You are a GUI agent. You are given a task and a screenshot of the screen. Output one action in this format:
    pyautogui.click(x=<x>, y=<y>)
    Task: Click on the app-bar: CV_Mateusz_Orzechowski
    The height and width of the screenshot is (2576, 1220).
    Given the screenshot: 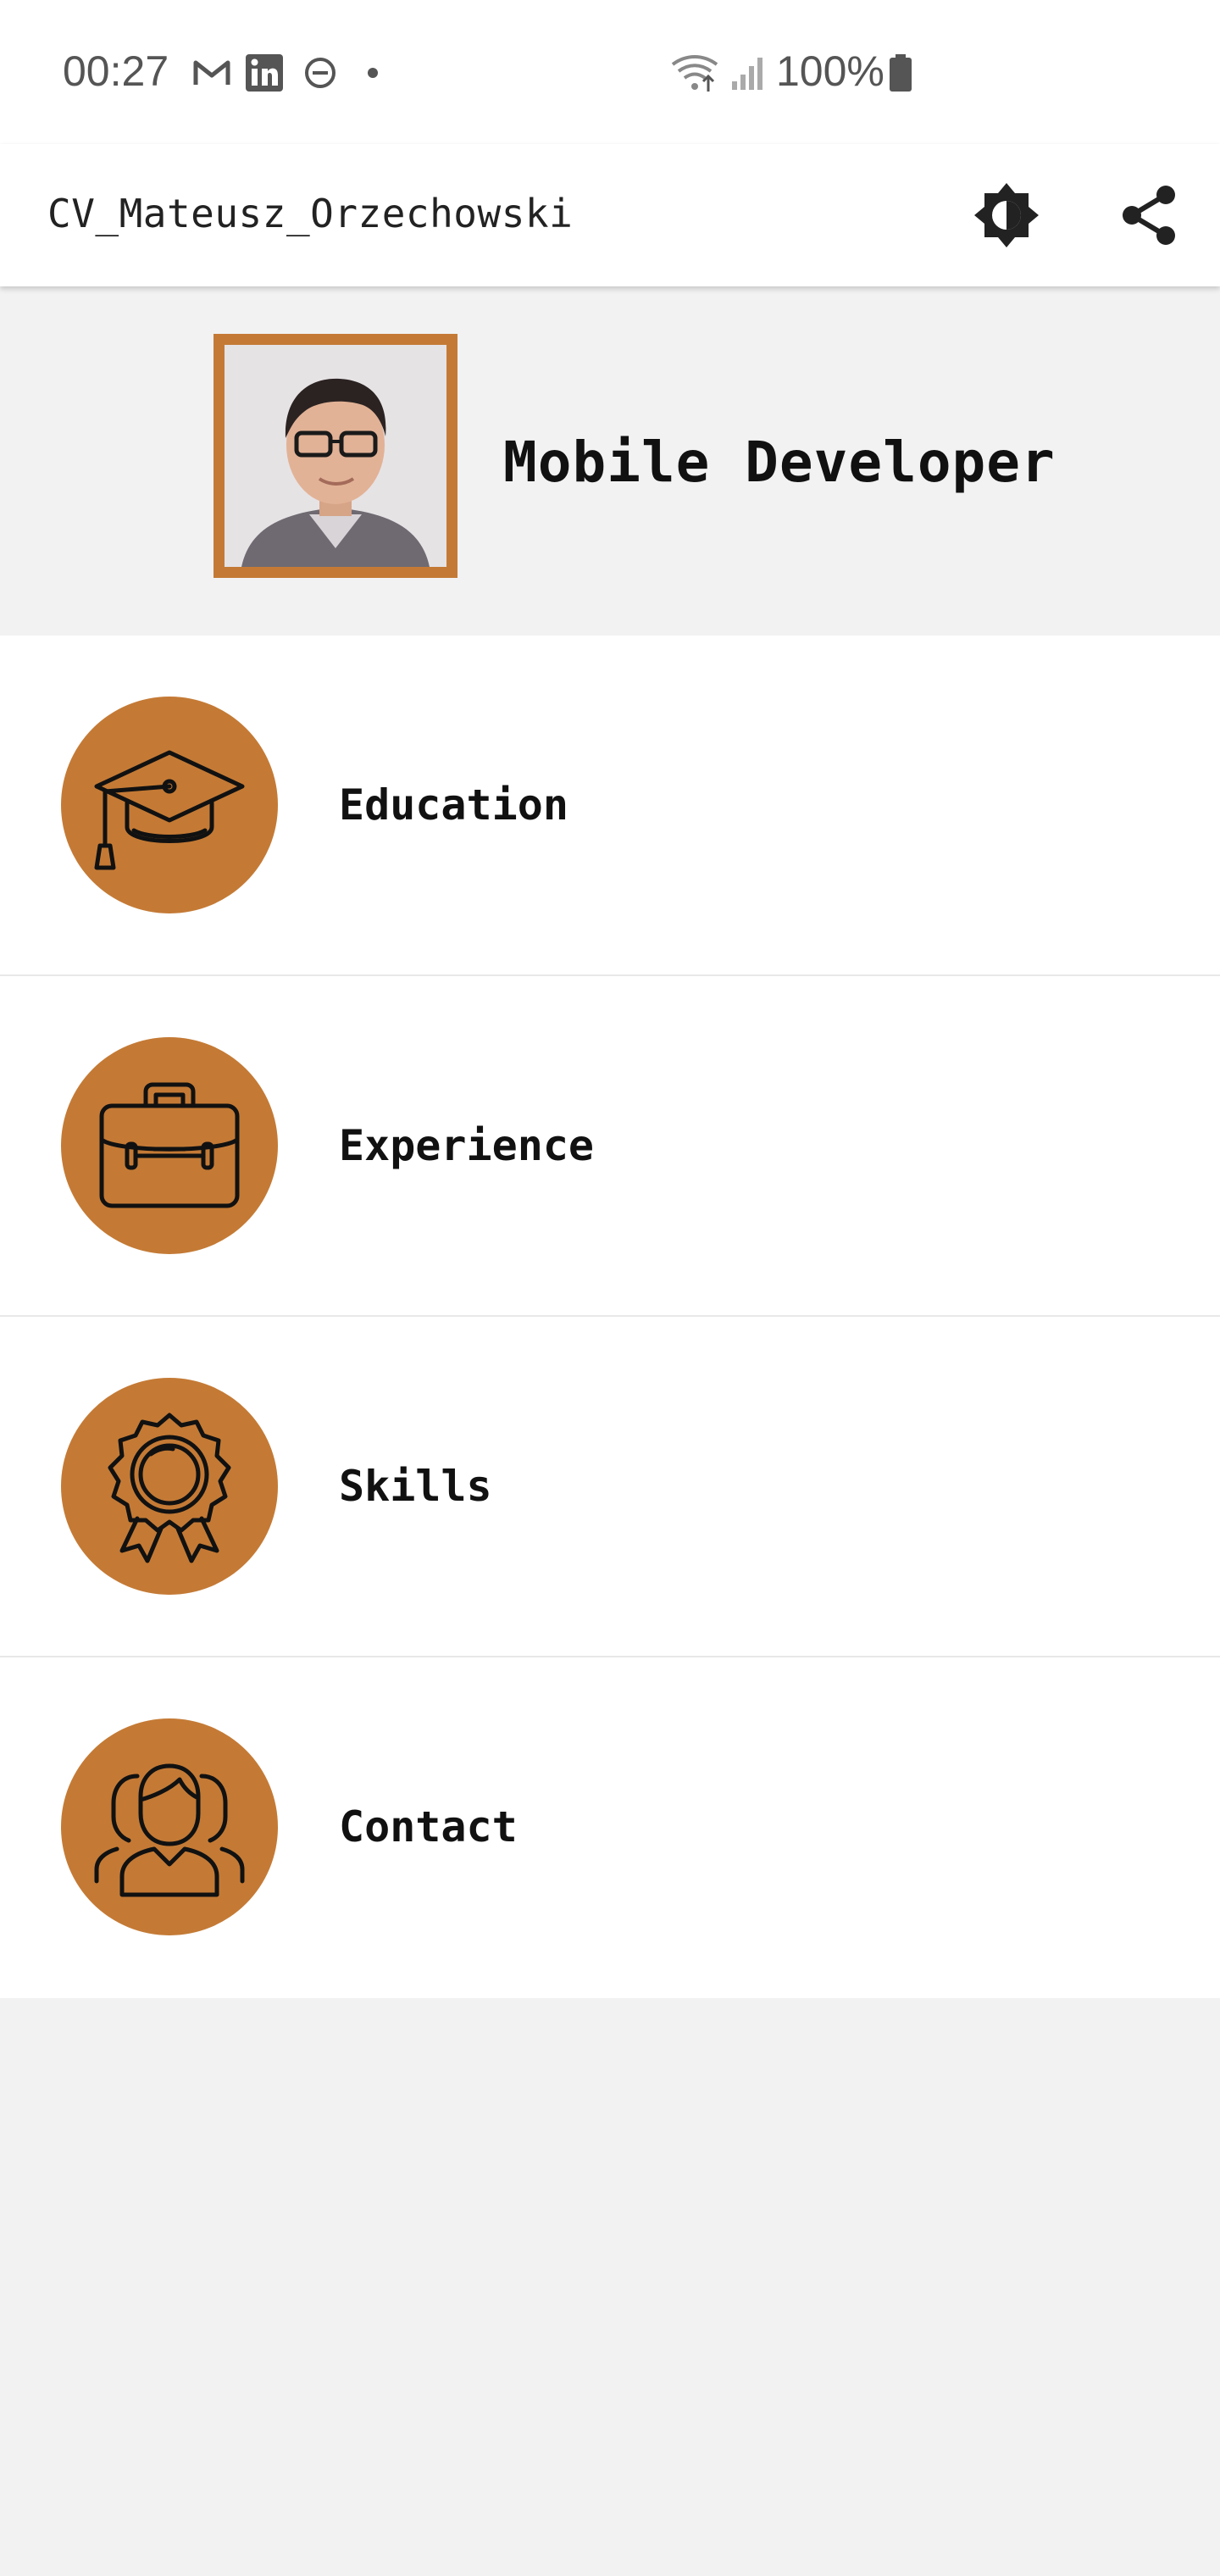 What is the action you would take?
    pyautogui.click(x=610, y=215)
    